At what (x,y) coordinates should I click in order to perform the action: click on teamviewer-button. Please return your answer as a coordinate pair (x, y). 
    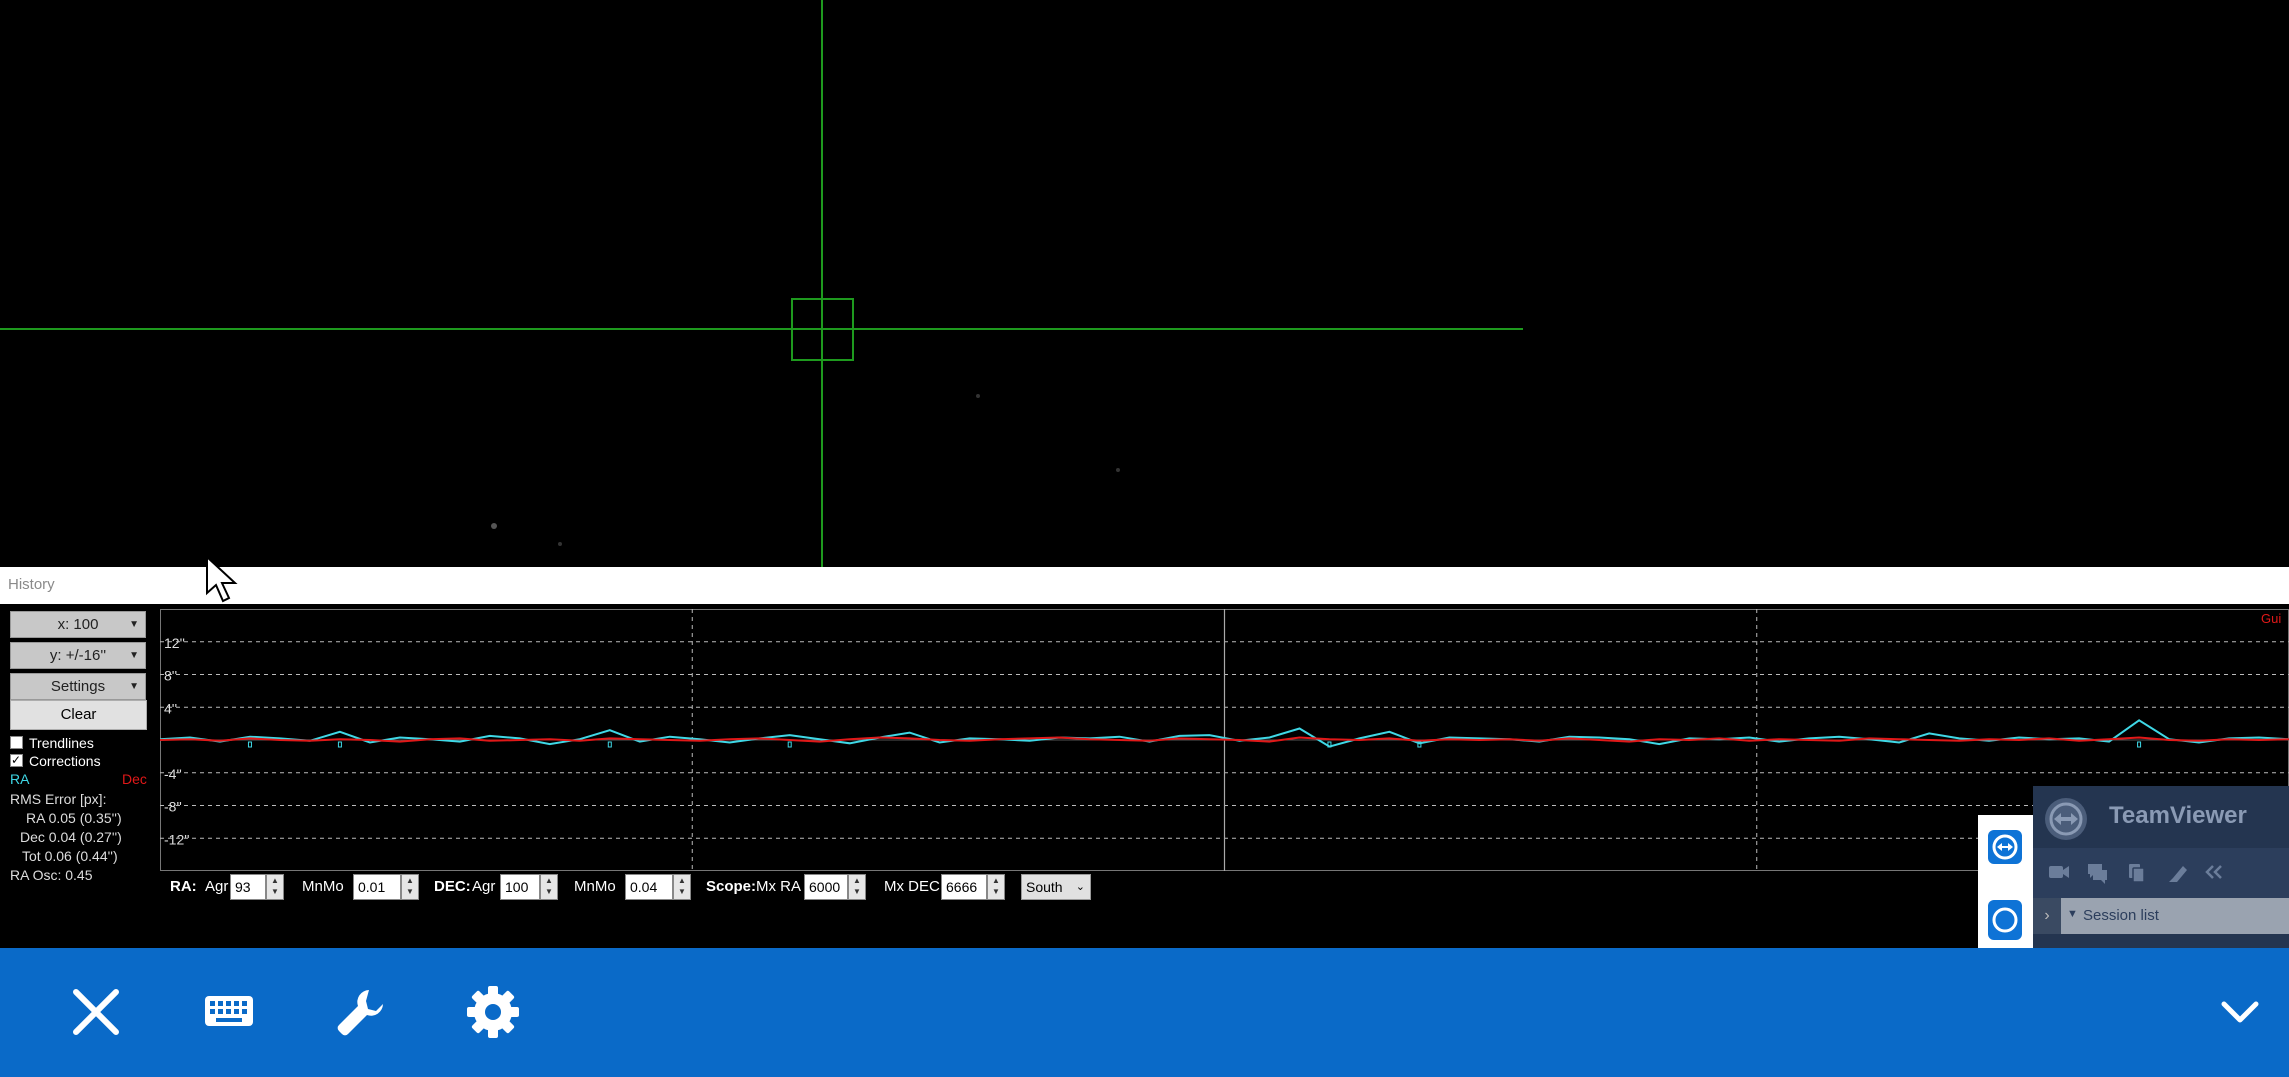
    Looking at the image, I should click on (2005, 847).